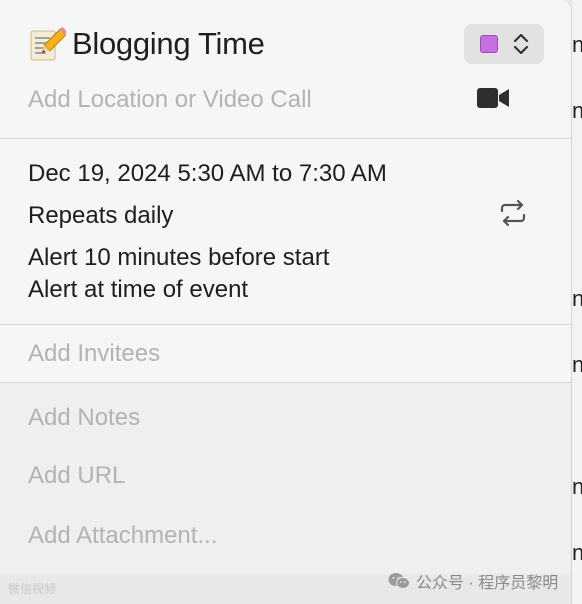  What do you see at coordinates (138, 290) in the screenshot?
I see `event-alert-2: Alert at time of event` at bounding box center [138, 290].